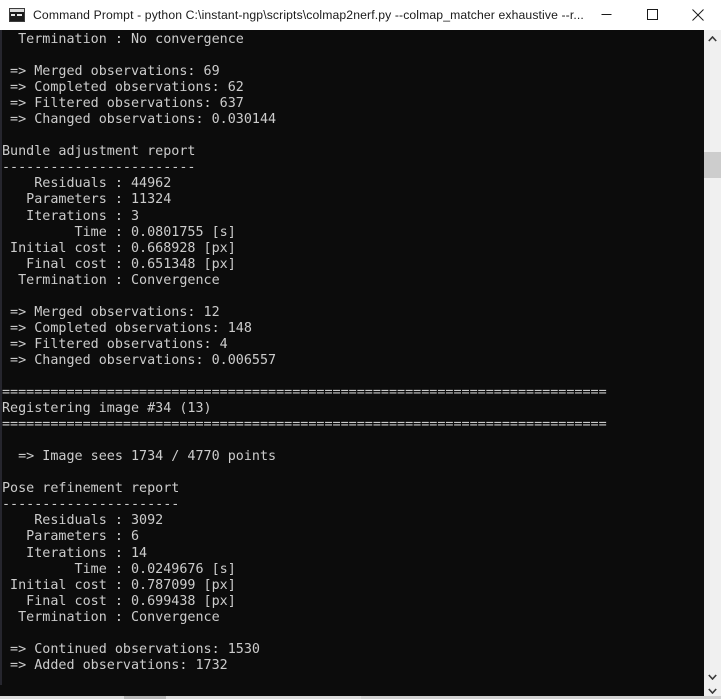 Image resolution: width=721 pixels, height=699 pixels. I want to click on close-button, so click(698, 14).